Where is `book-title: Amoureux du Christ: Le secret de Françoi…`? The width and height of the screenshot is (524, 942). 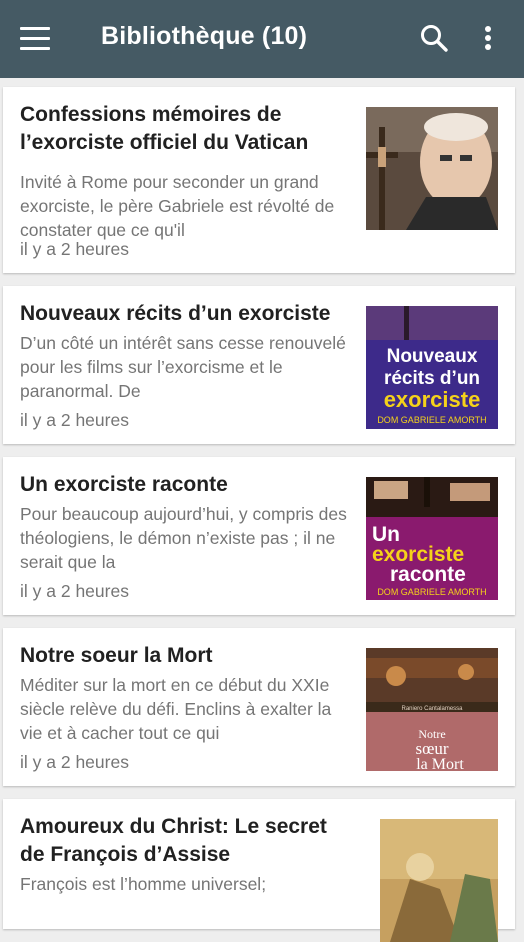 book-title: Amoureux du Christ: Le secret de Françoi… is located at coordinates (173, 840).